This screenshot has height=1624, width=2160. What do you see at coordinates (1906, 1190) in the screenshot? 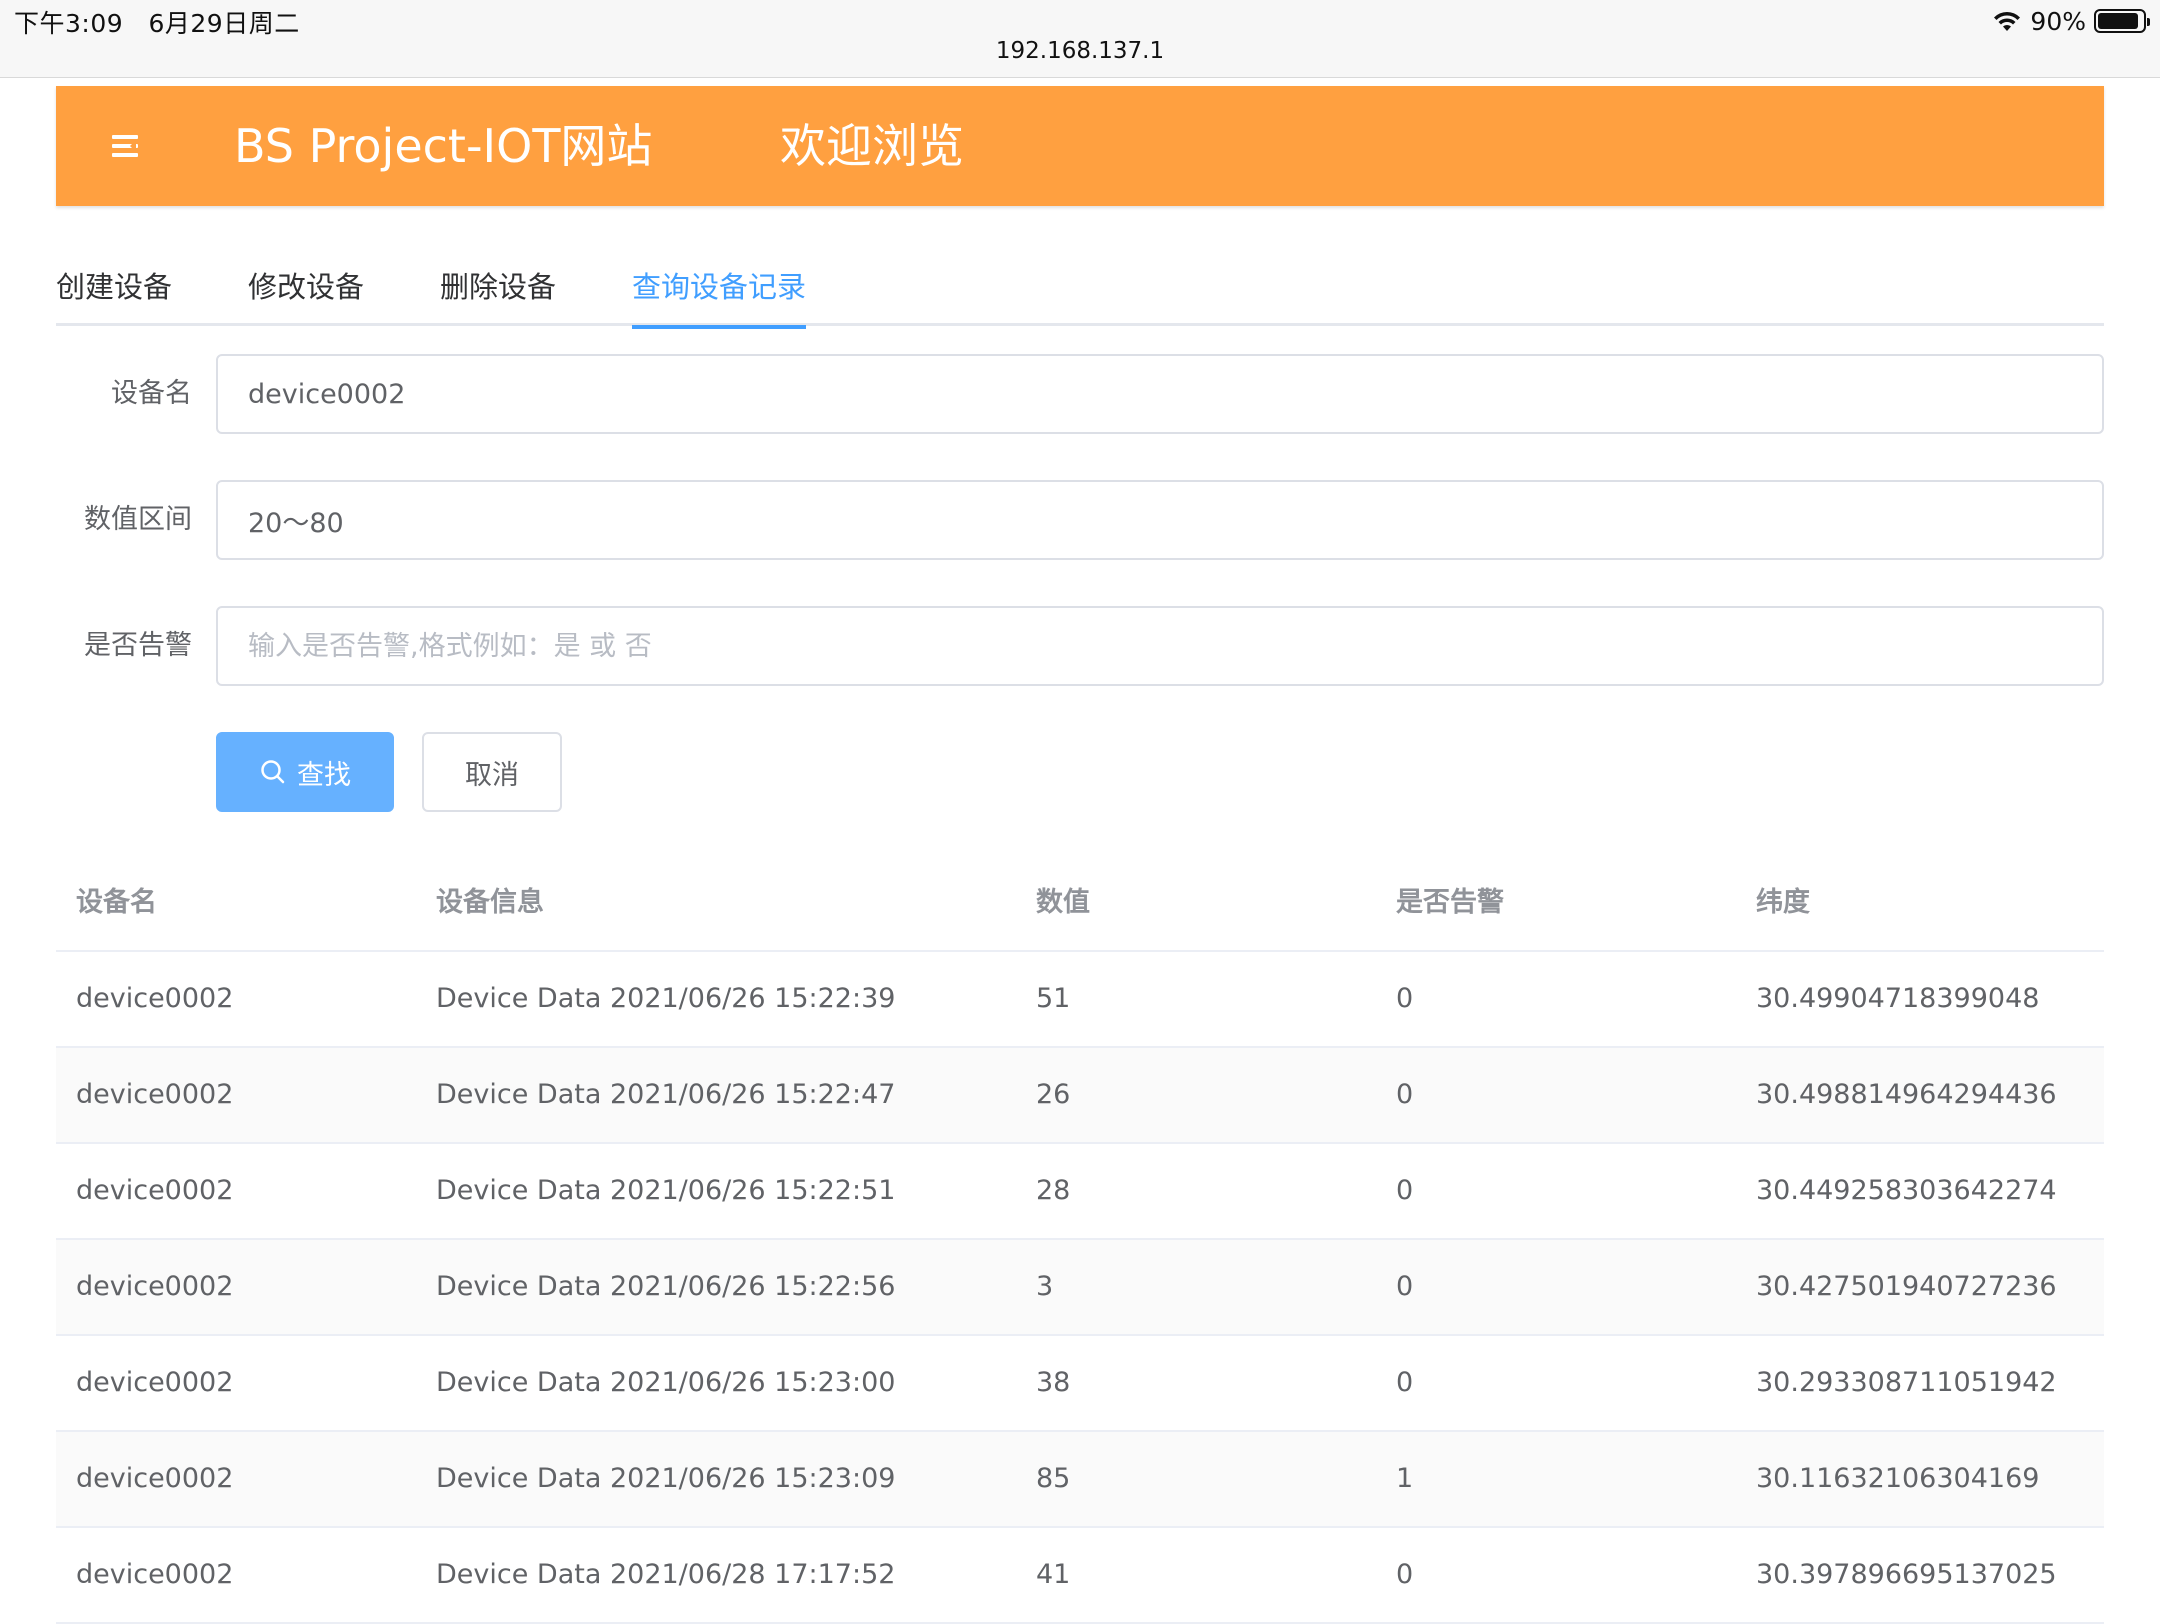
I see `latitude-cell: 30.449258303642274` at bounding box center [1906, 1190].